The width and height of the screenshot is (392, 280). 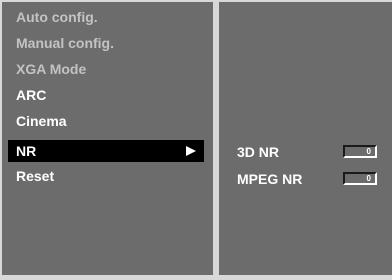 What do you see at coordinates (35, 176) in the screenshot?
I see `menu-item-label: Reset` at bounding box center [35, 176].